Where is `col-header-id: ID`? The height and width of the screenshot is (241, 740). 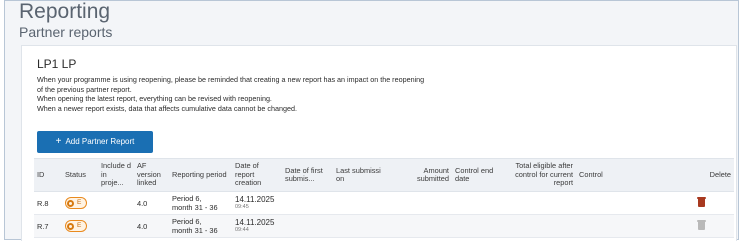
col-header-id: ID is located at coordinates (48, 175).